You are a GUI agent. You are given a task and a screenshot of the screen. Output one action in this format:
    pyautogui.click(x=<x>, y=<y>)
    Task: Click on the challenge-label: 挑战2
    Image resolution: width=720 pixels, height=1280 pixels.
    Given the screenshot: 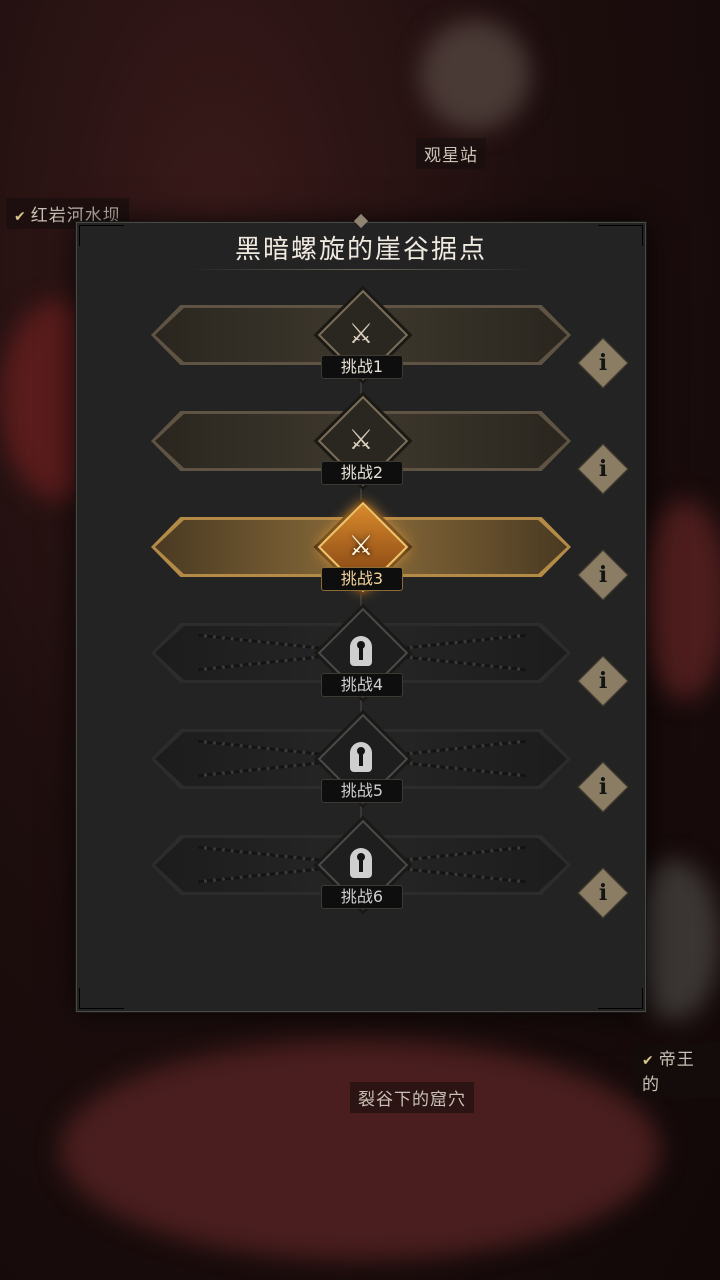 What is the action you would take?
    pyautogui.click(x=362, y=473)
    